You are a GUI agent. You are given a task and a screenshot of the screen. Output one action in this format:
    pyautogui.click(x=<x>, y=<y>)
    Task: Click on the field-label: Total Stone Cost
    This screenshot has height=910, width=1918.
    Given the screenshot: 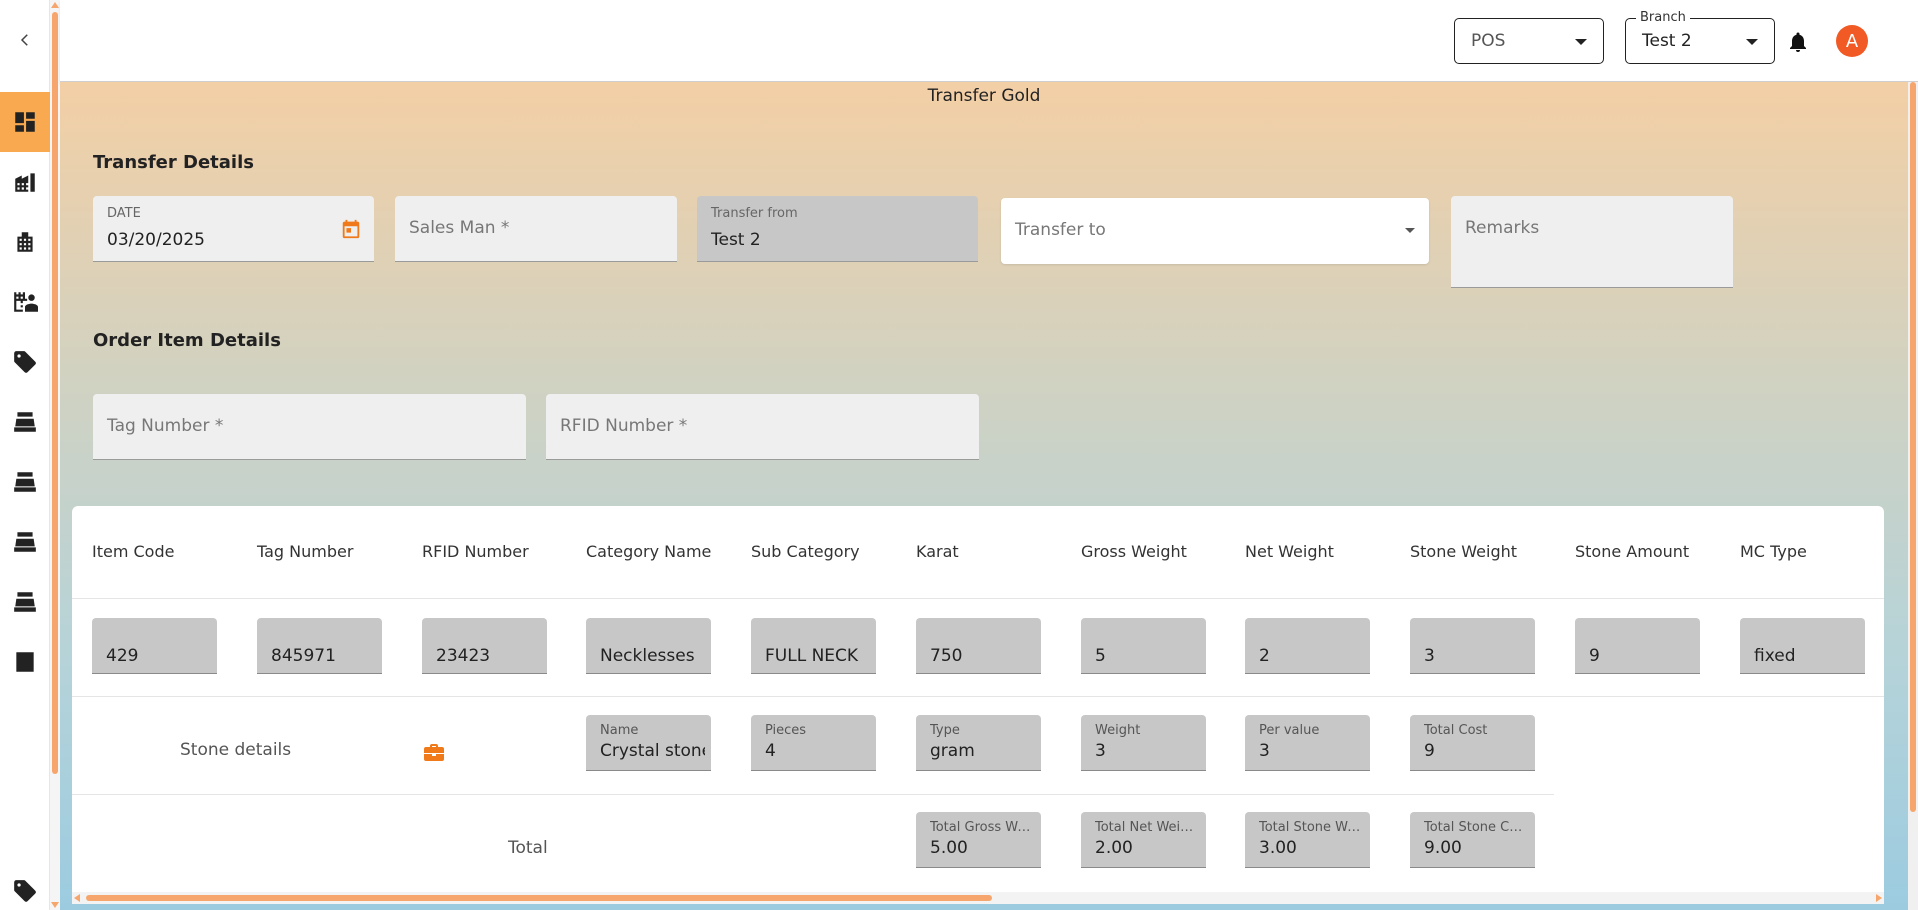 What is the action you would take?
    pyautogui.click(x=1476, y=827)
    